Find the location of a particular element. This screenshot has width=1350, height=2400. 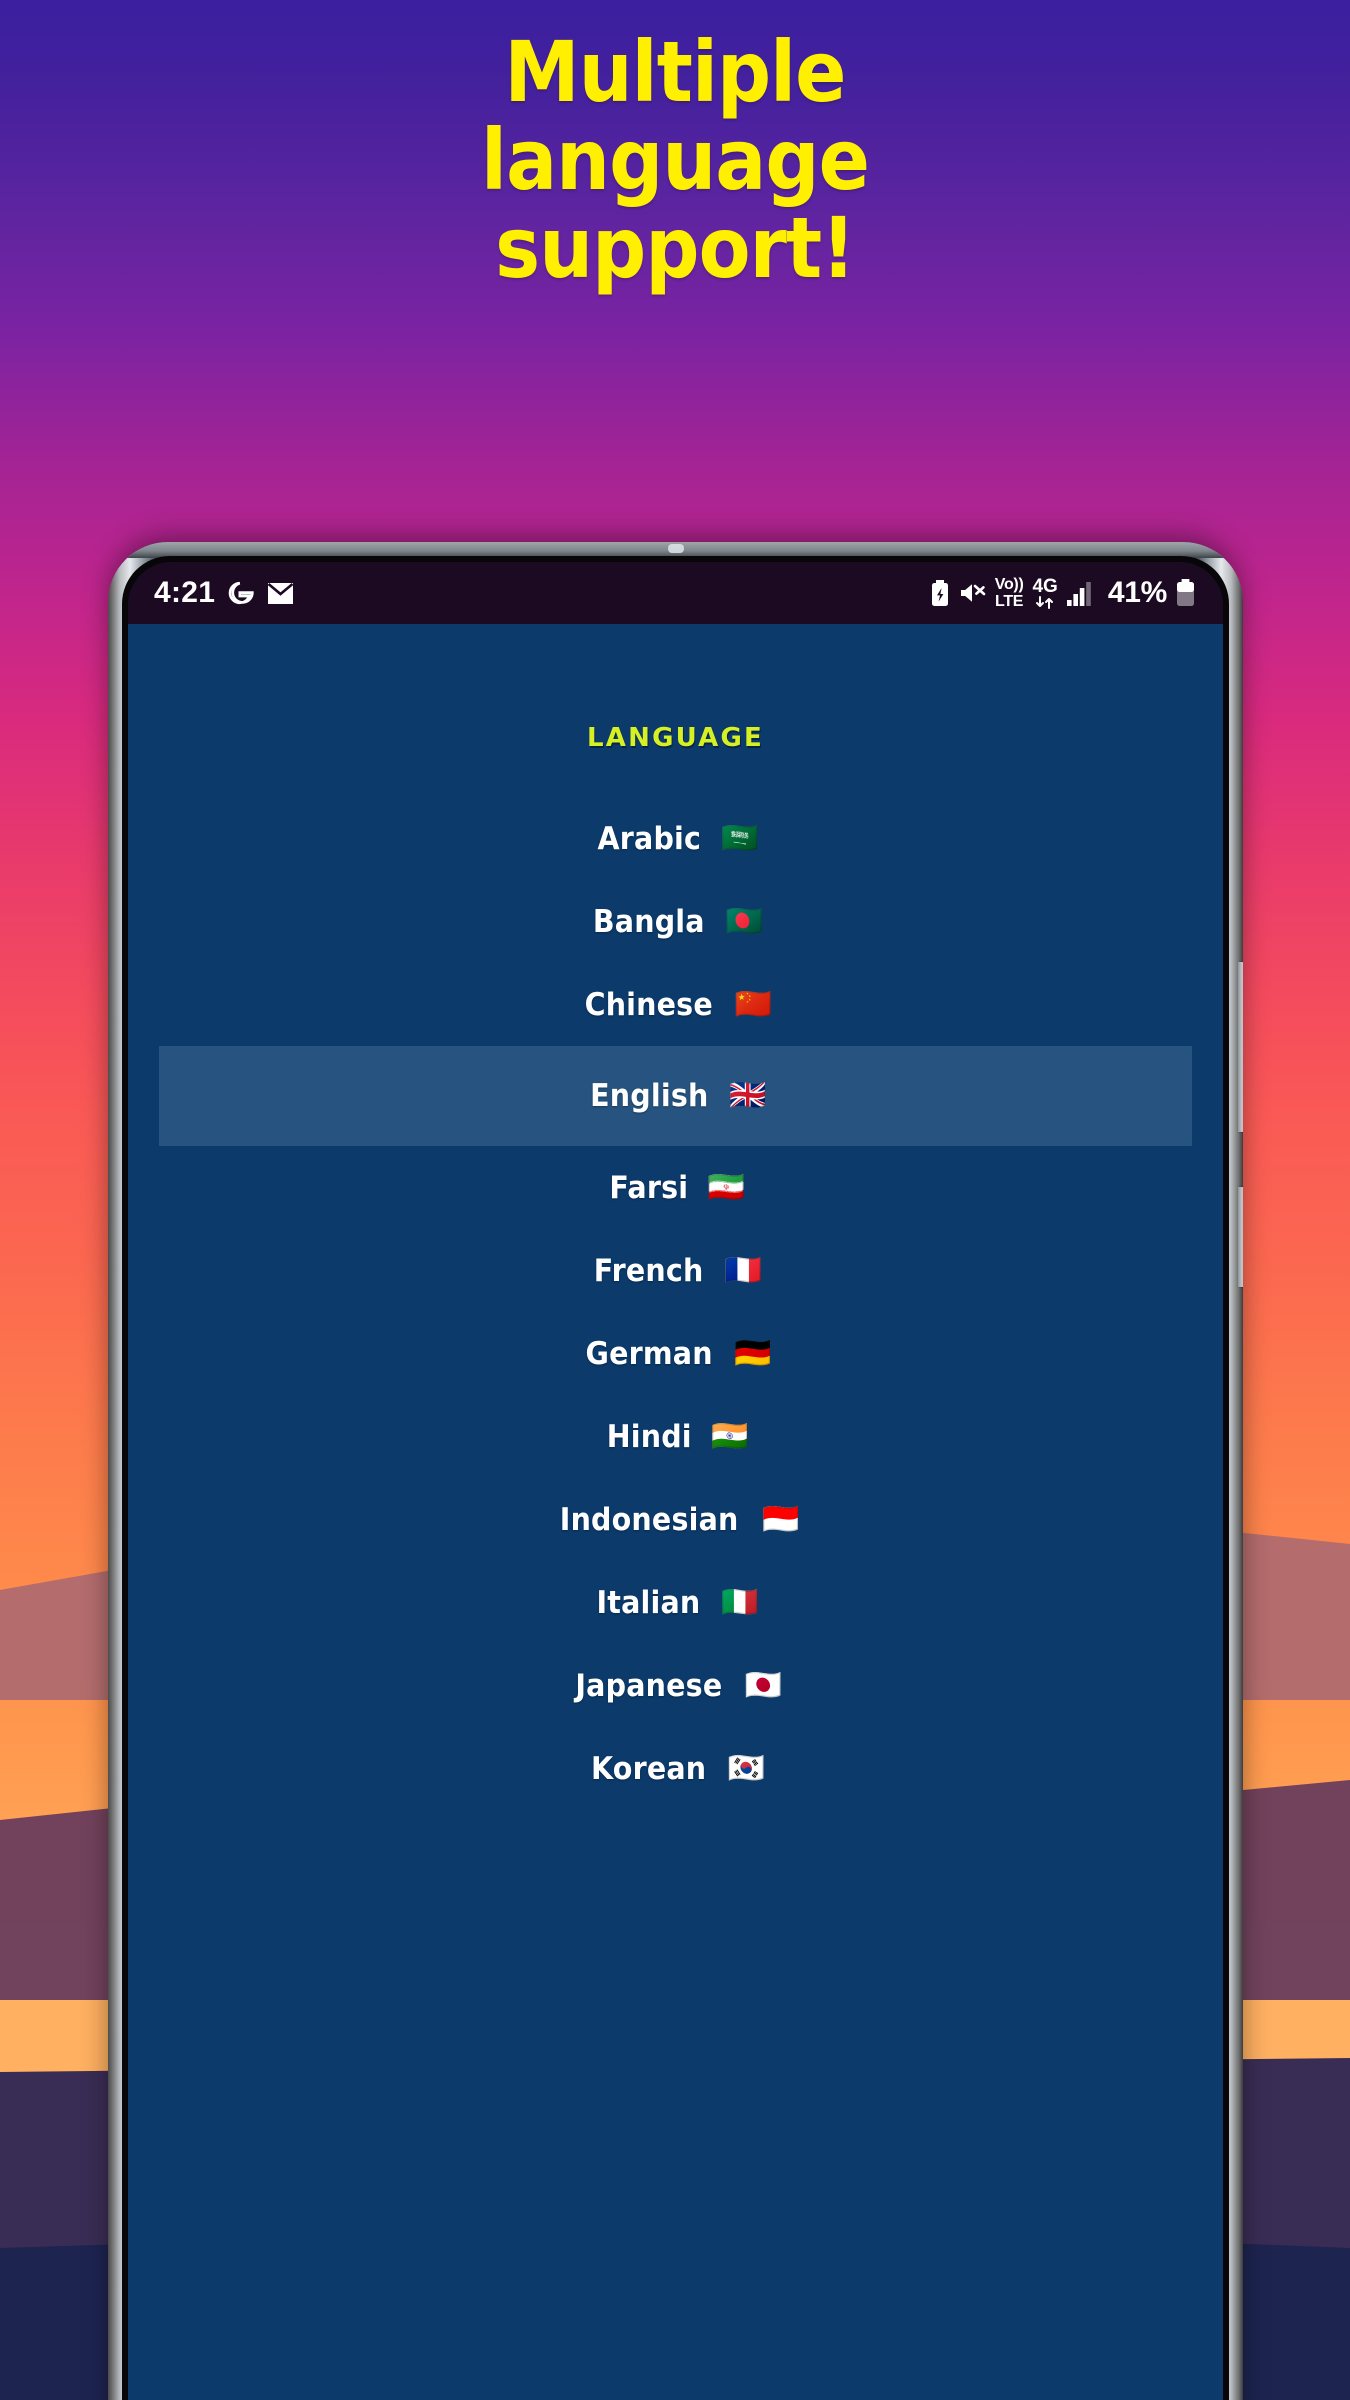

power-button is located at coordinates (1240, 1237).